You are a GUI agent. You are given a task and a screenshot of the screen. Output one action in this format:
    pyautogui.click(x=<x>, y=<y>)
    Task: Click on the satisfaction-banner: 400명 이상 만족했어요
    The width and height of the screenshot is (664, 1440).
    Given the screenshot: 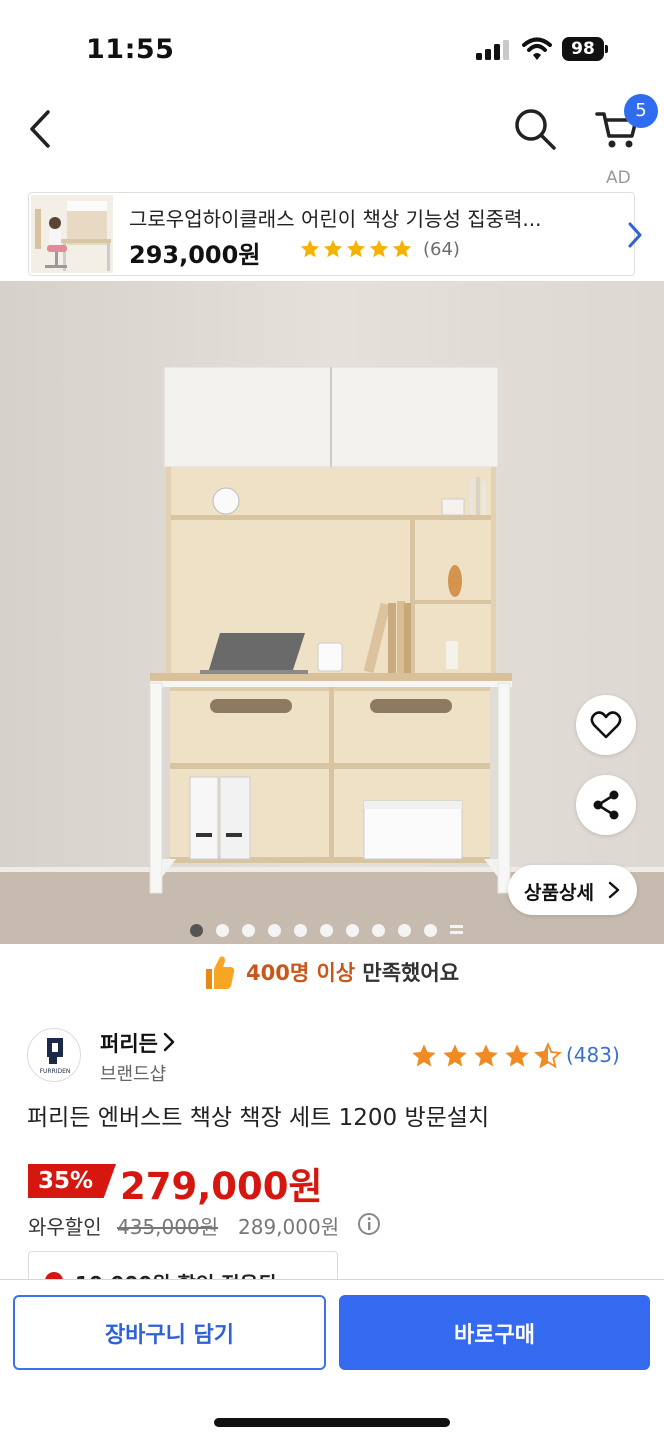 What is the action you would take?
    pyautogui.click(x=329, y=972)
    